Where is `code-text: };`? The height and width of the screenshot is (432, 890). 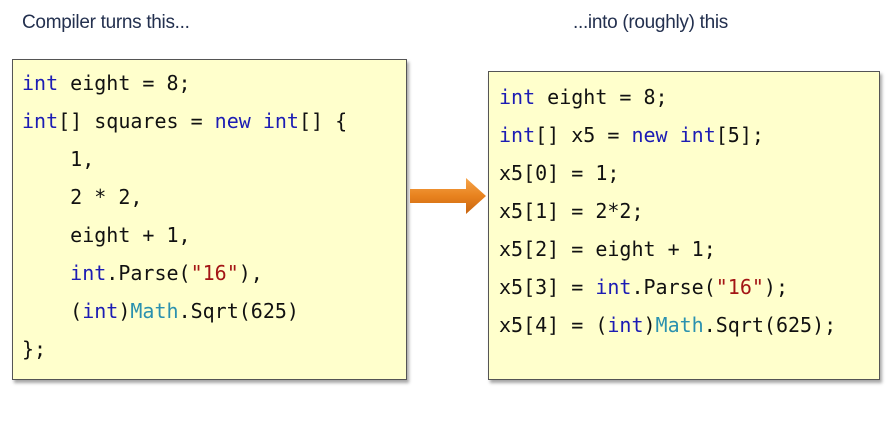
code-text: }; is located at coordinates (34, 349).